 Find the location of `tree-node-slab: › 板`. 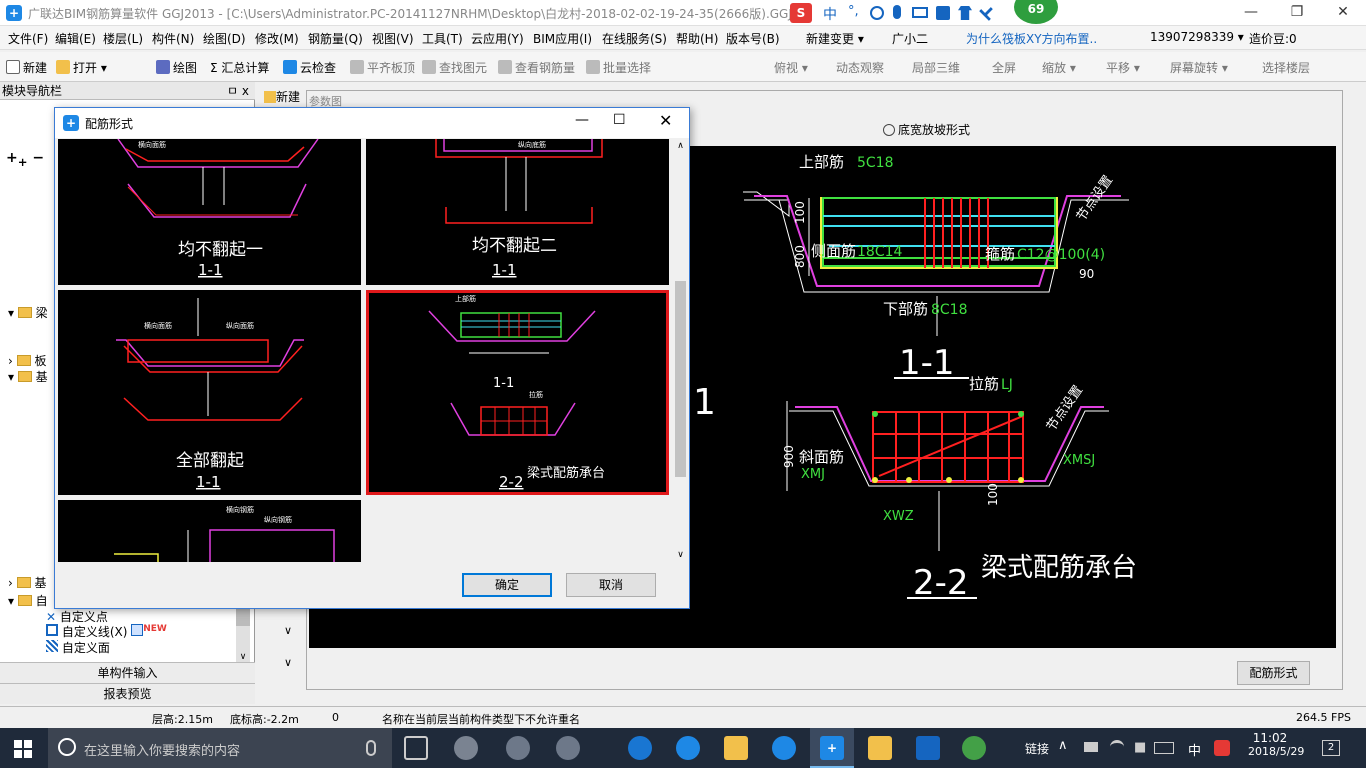

tree-node-slab: › 板 is located at coordinates (27, 360).